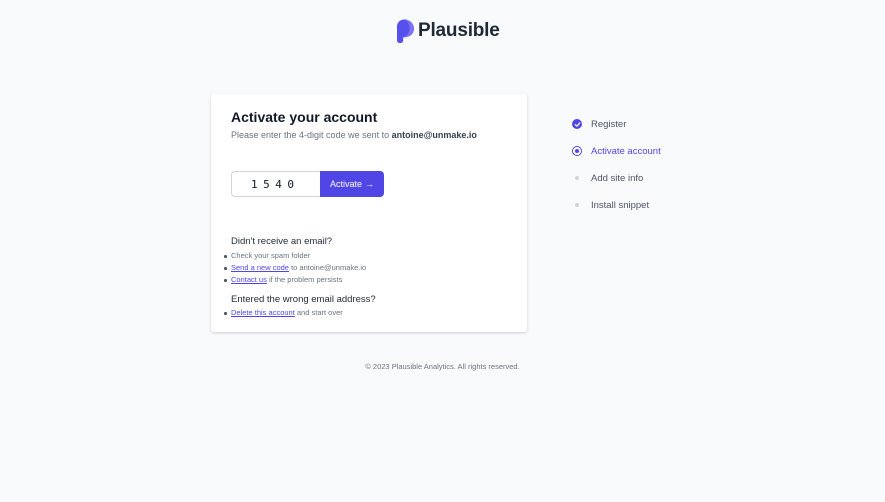 This screenshot has height=502, width=885. I want to click on check-circle-icon, so click(577, 124).